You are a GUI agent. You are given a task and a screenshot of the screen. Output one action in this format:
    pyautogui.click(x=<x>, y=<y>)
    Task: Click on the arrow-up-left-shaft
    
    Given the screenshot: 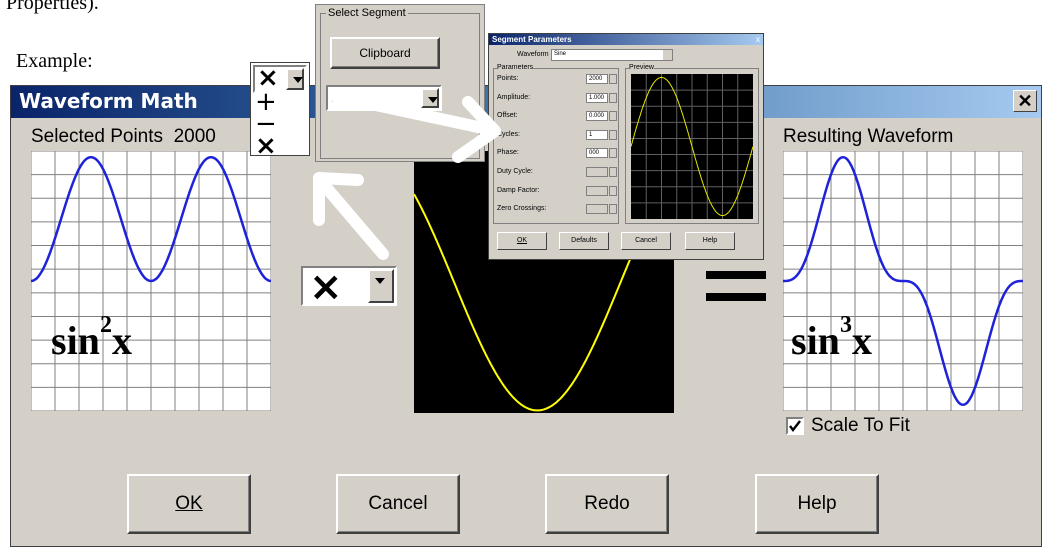 What is the action you would take?
    pyautogui.click(x=354, y=220)
    